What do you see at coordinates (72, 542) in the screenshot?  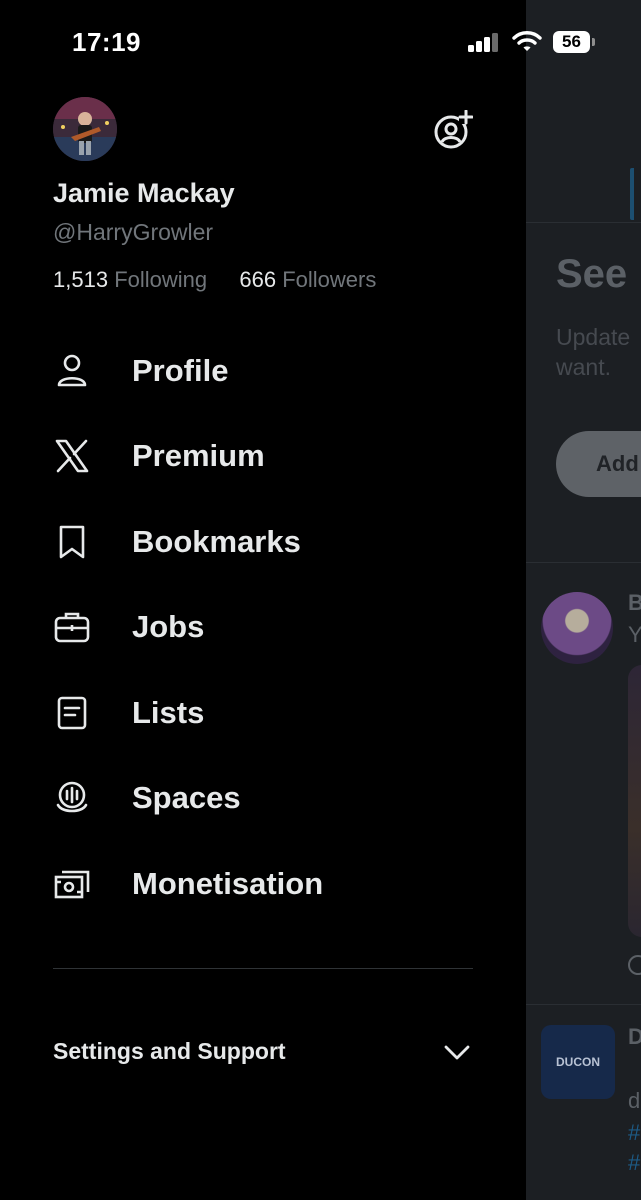 I see `bookmark-icon` at bounding box center [72, 542].